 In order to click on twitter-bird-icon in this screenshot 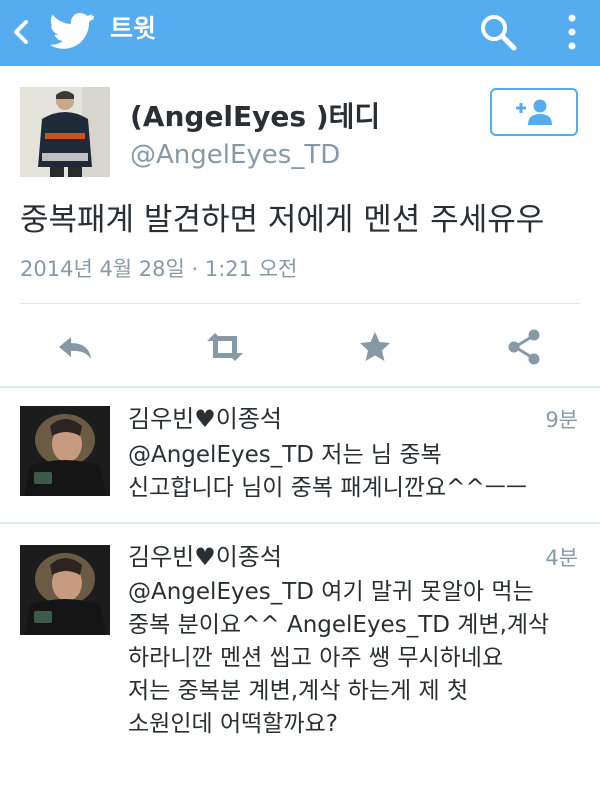, I will do `click(72, 30)`.